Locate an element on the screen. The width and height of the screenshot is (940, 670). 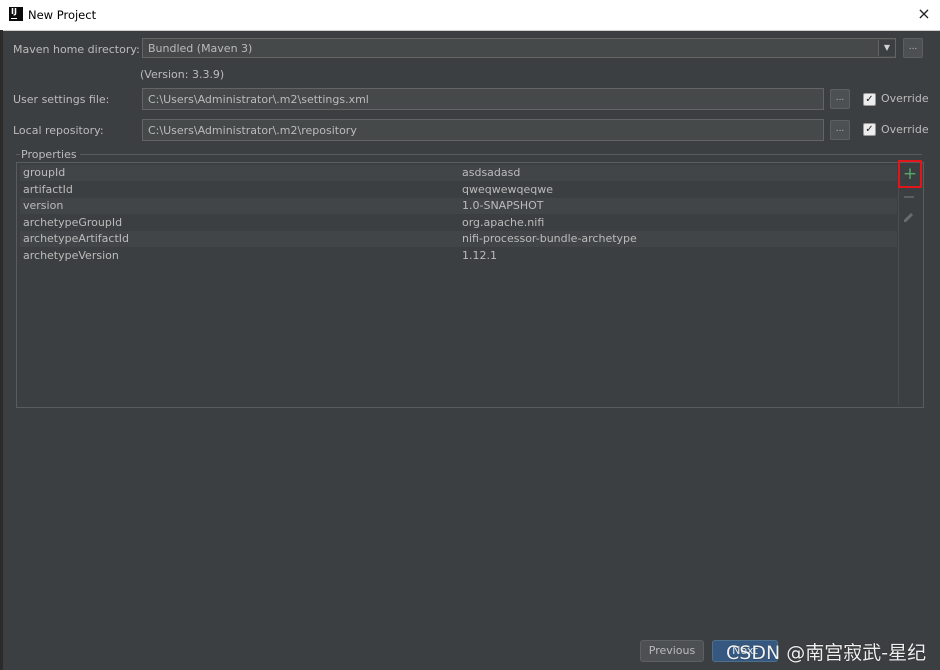
maven-home-combo: Bundled (Maven 3) is located at coordinates (519, 48).